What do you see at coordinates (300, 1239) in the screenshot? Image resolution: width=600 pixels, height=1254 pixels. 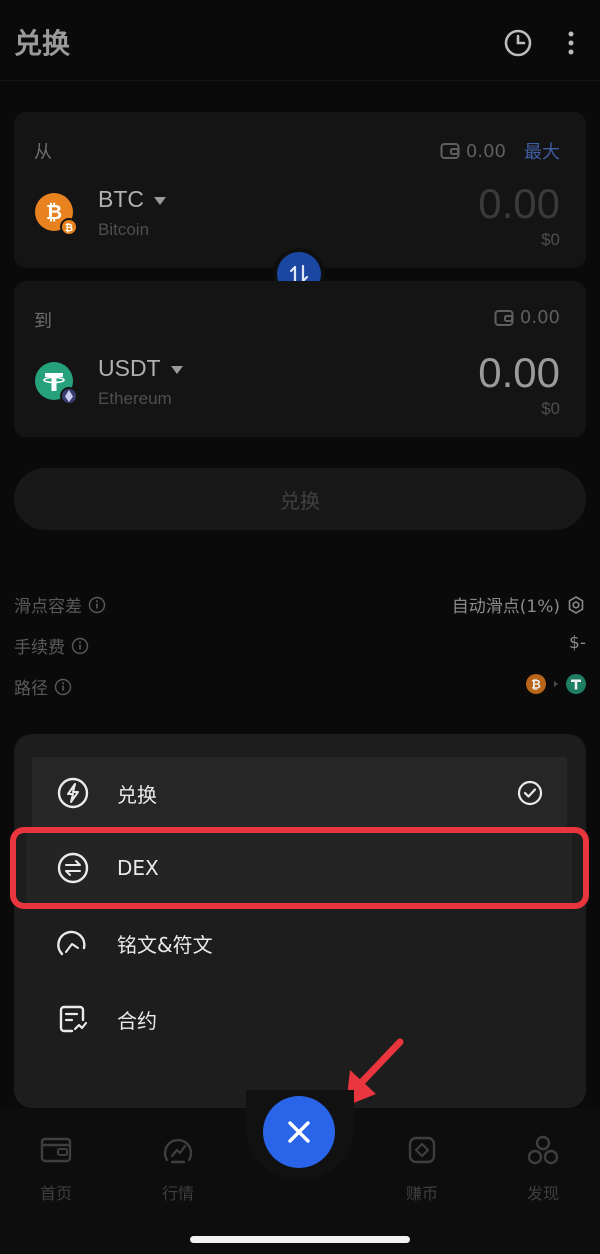 I see `home-indicator` at bounding box center [300, 1239].